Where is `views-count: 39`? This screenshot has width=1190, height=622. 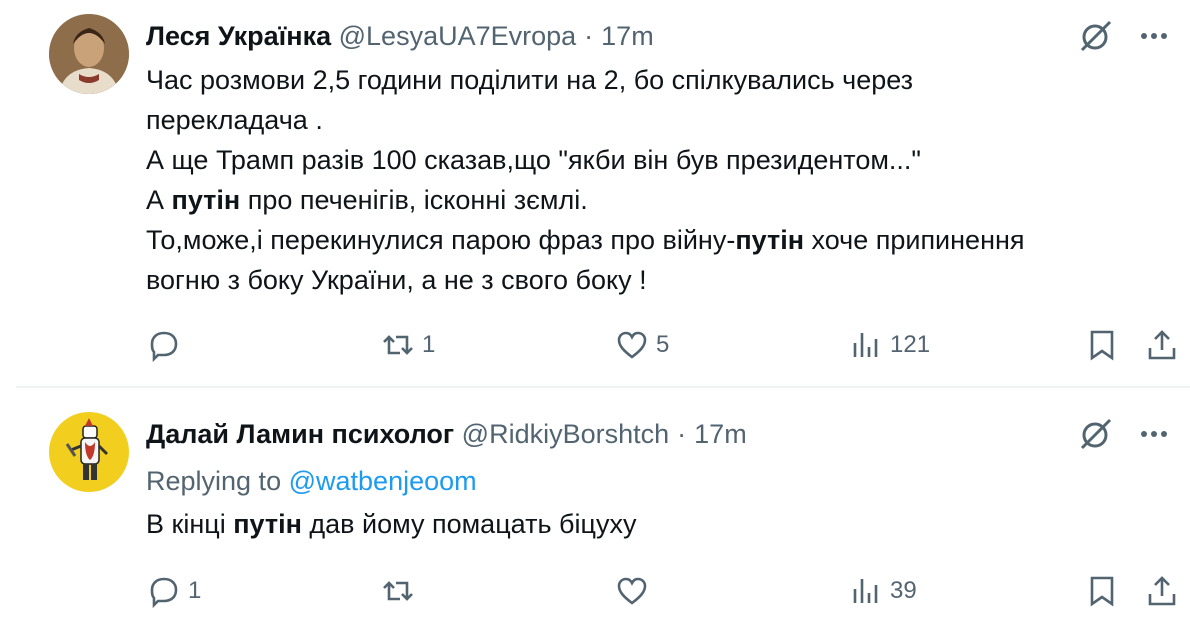
views-count: 39 is located at coordinates (903, 590).